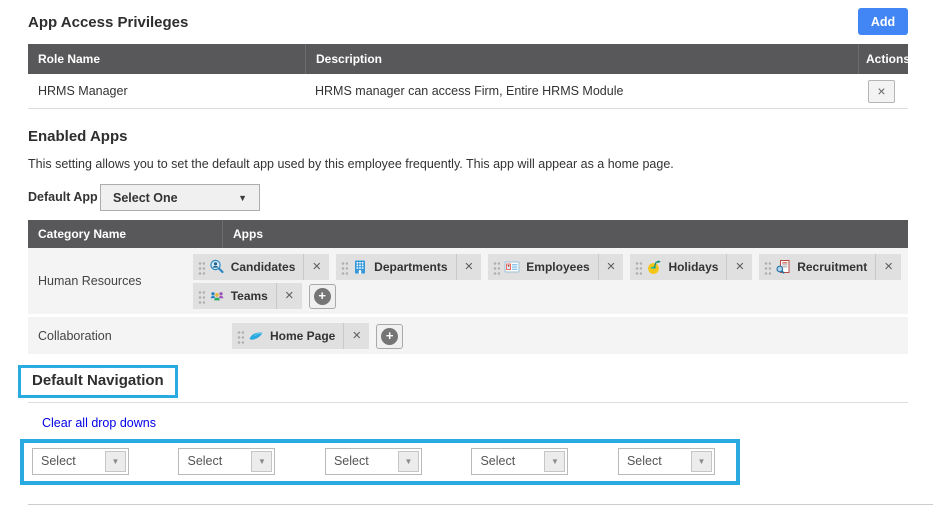 The width and height of the screenshot is (940, 512). What do you see at coordinates (145, 197) in the screenshot?
I see `default-app-selected-value: Select One` at bounding box center [145, 197].